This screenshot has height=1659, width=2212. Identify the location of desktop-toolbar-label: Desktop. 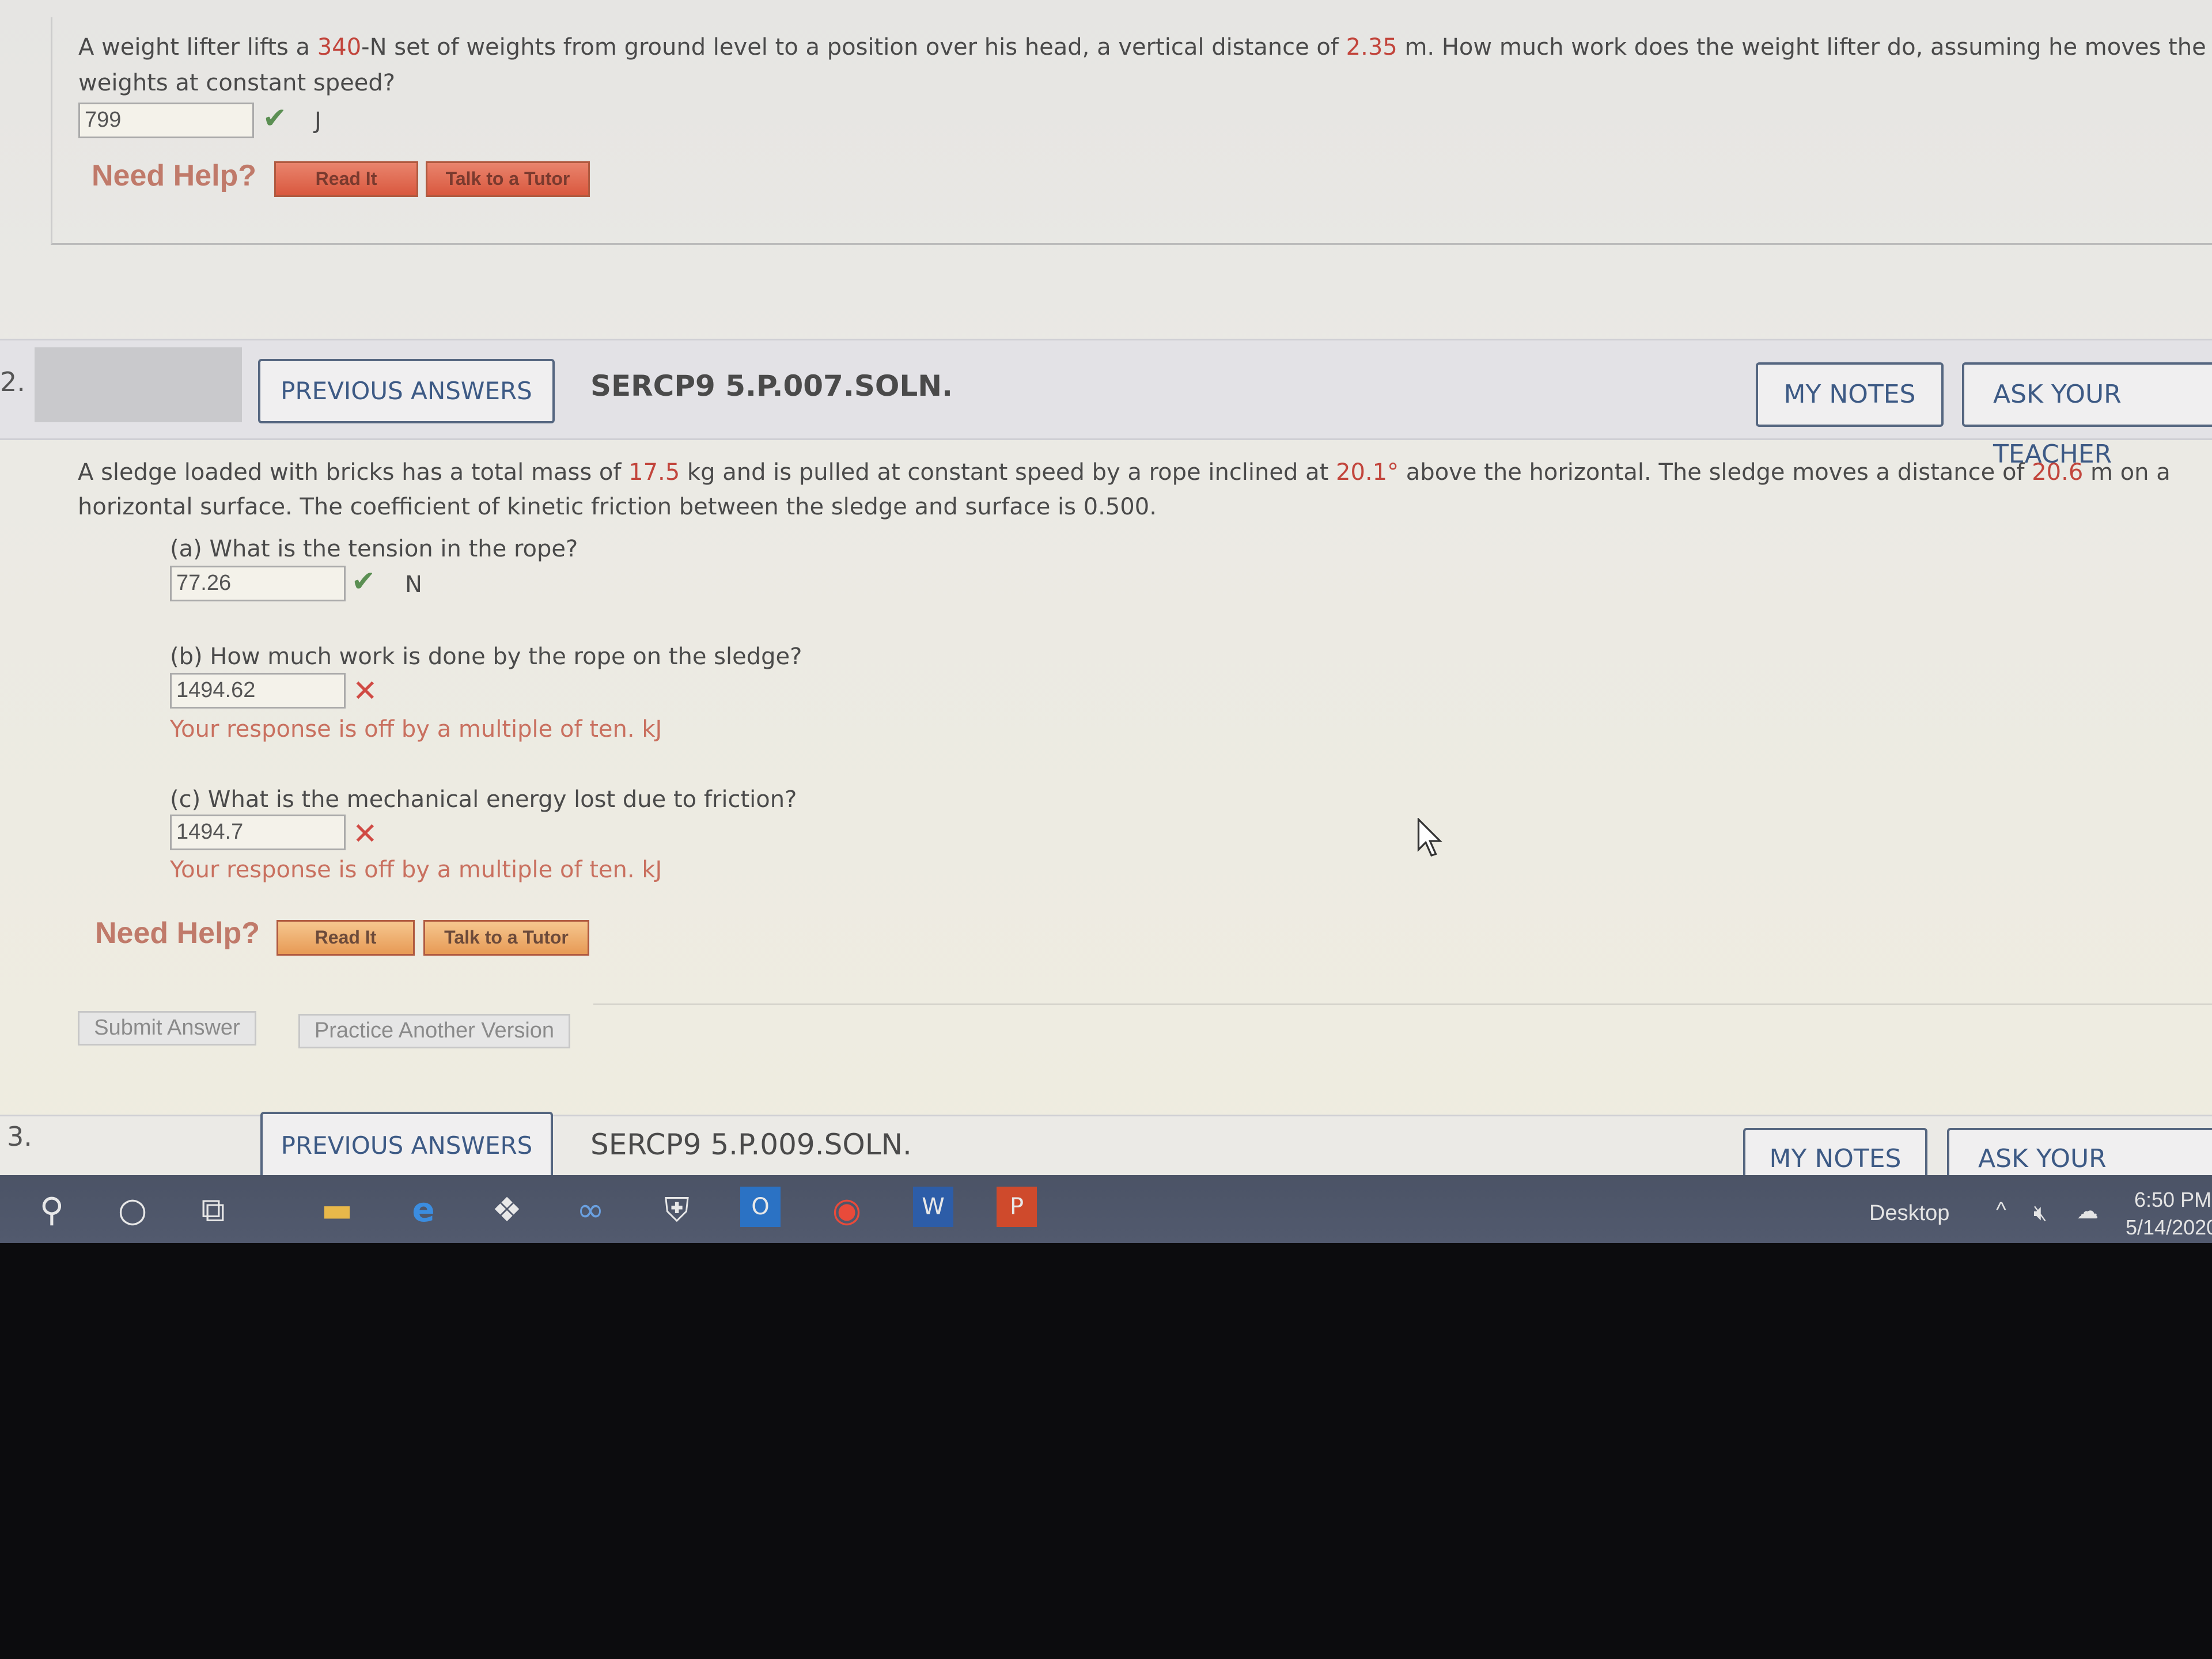
(1909, 1213).